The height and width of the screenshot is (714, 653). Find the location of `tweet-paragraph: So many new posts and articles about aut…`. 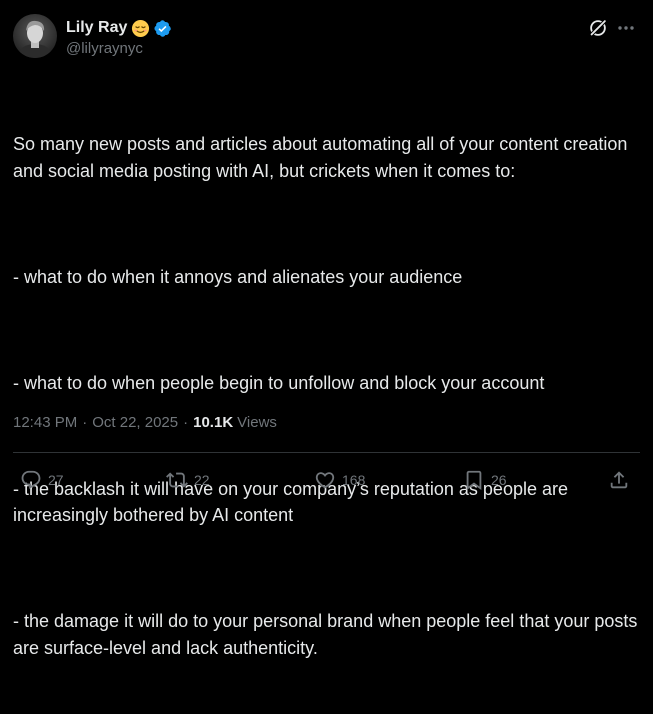

tweet-paragraph: So many new posts and articles about aut… is located at coordinates (323, 157).